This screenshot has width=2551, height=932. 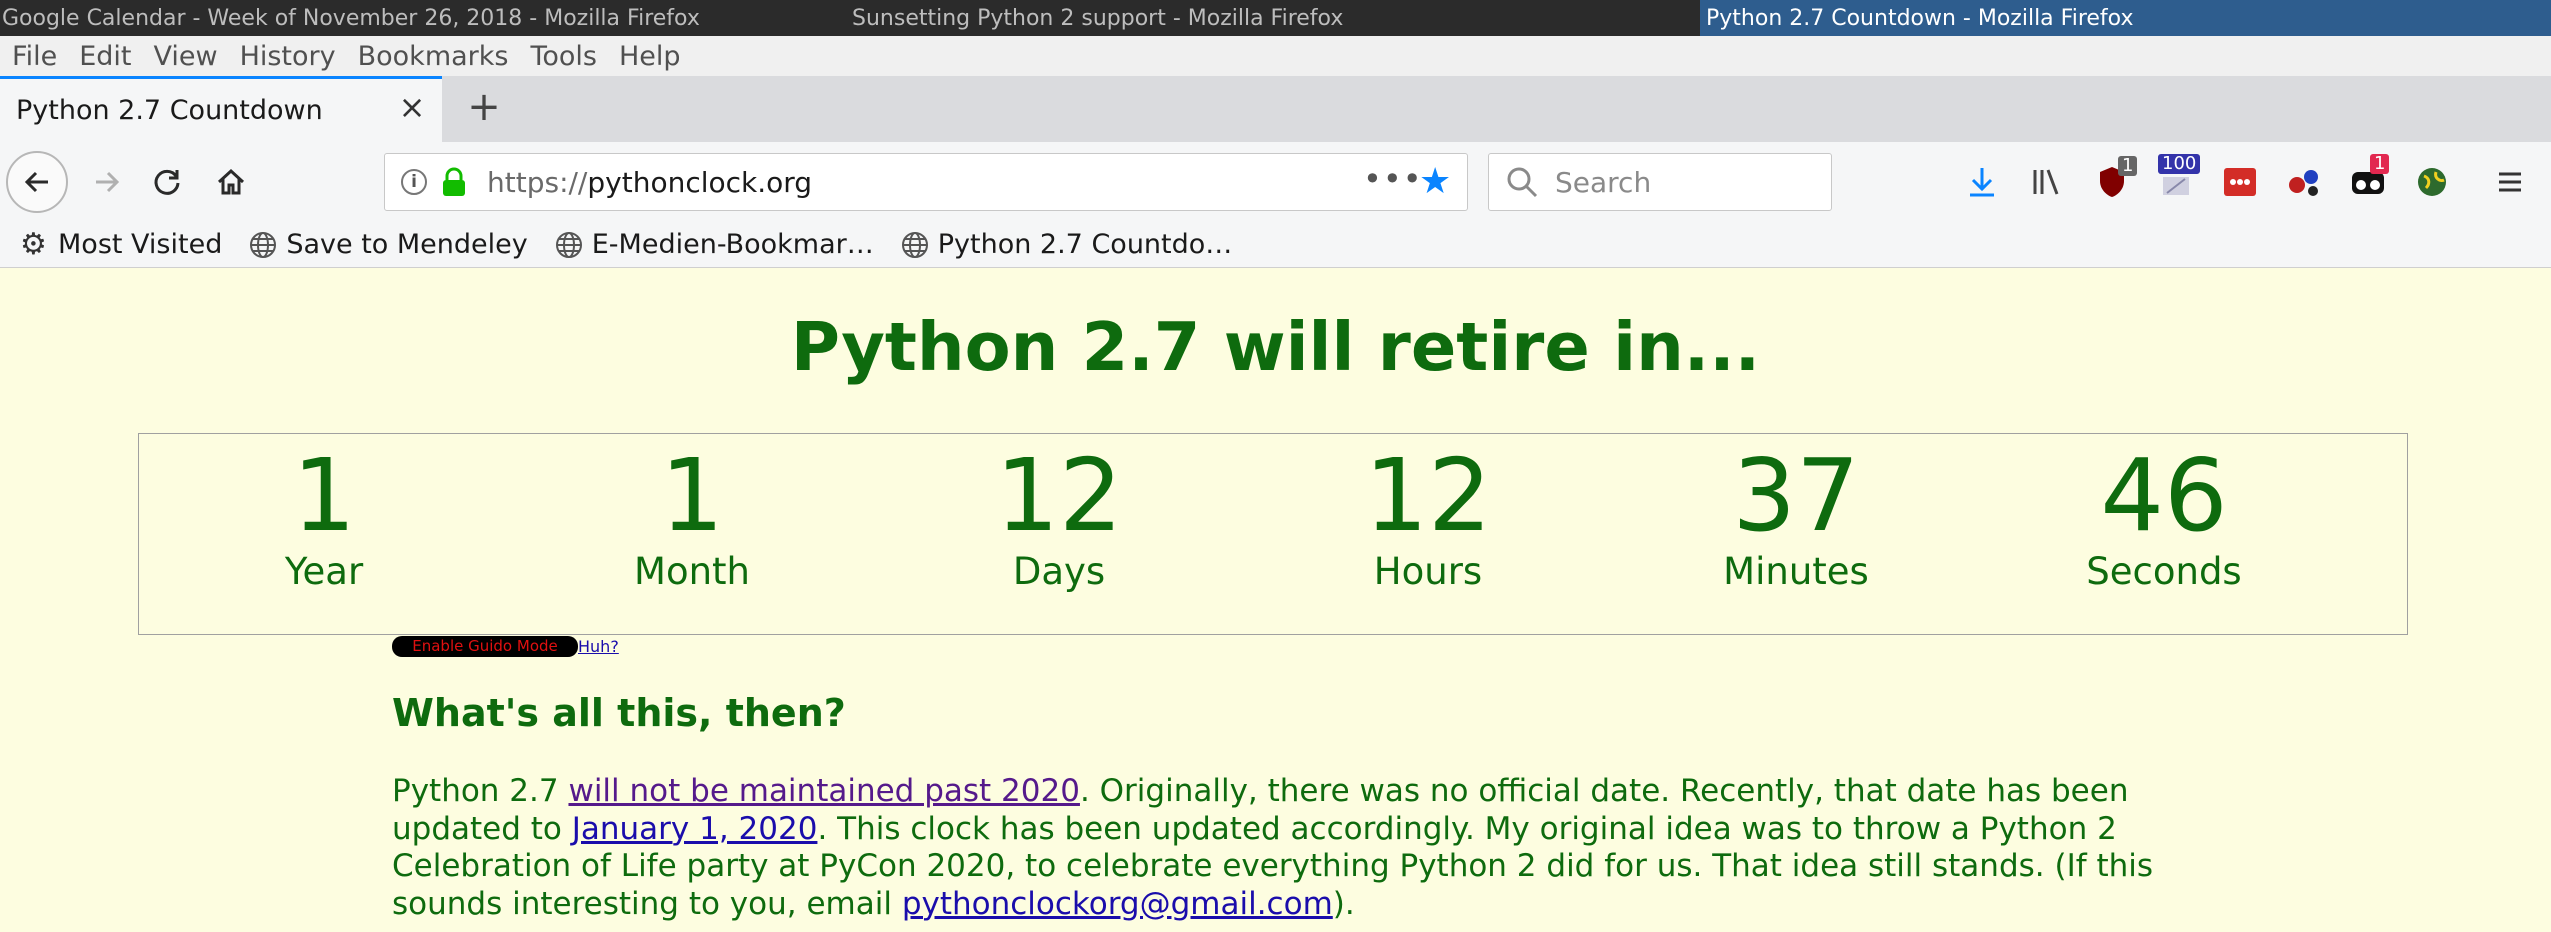 I want to click on privacy-badge: 1, so click(x=2380, y=164).